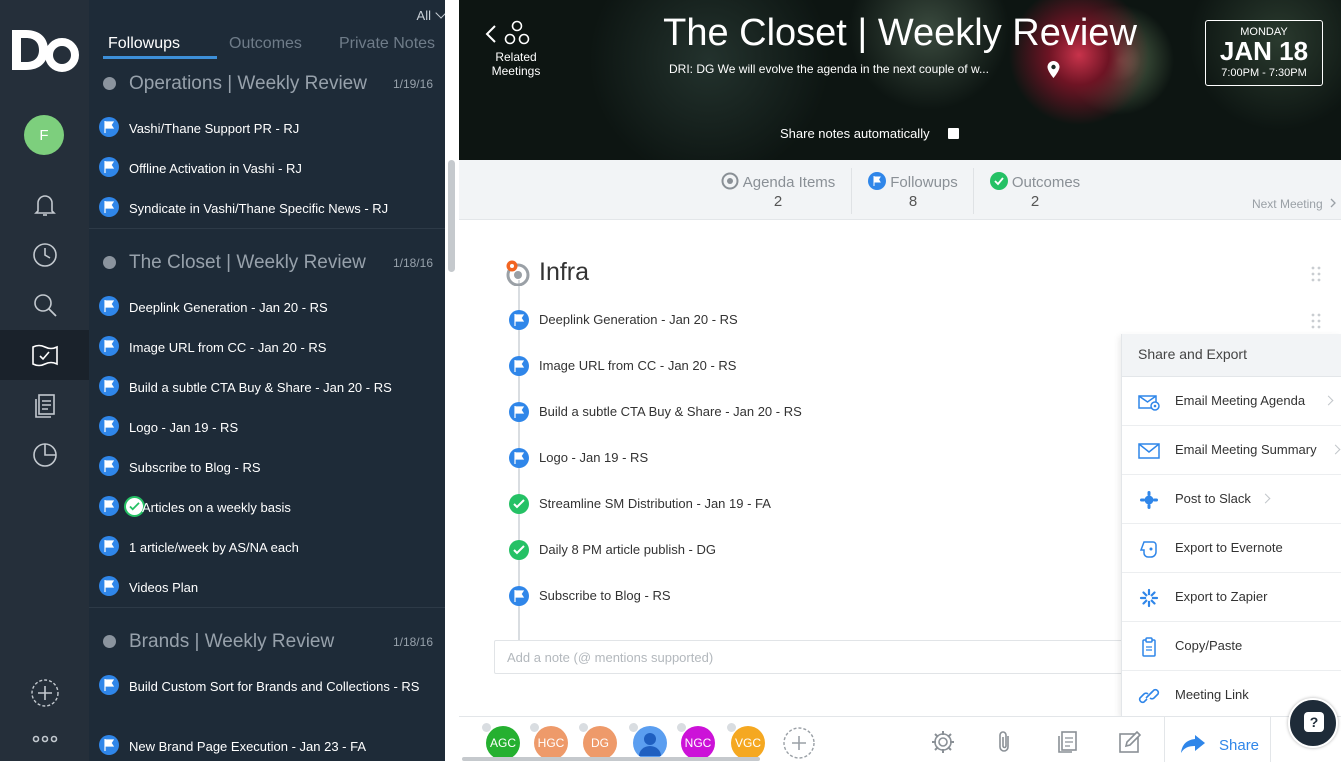 The width and height of the screenshot is (1341, 764). I want to click on followup-item: Offline Activation in Vashi - RJ, so click(267, 167).